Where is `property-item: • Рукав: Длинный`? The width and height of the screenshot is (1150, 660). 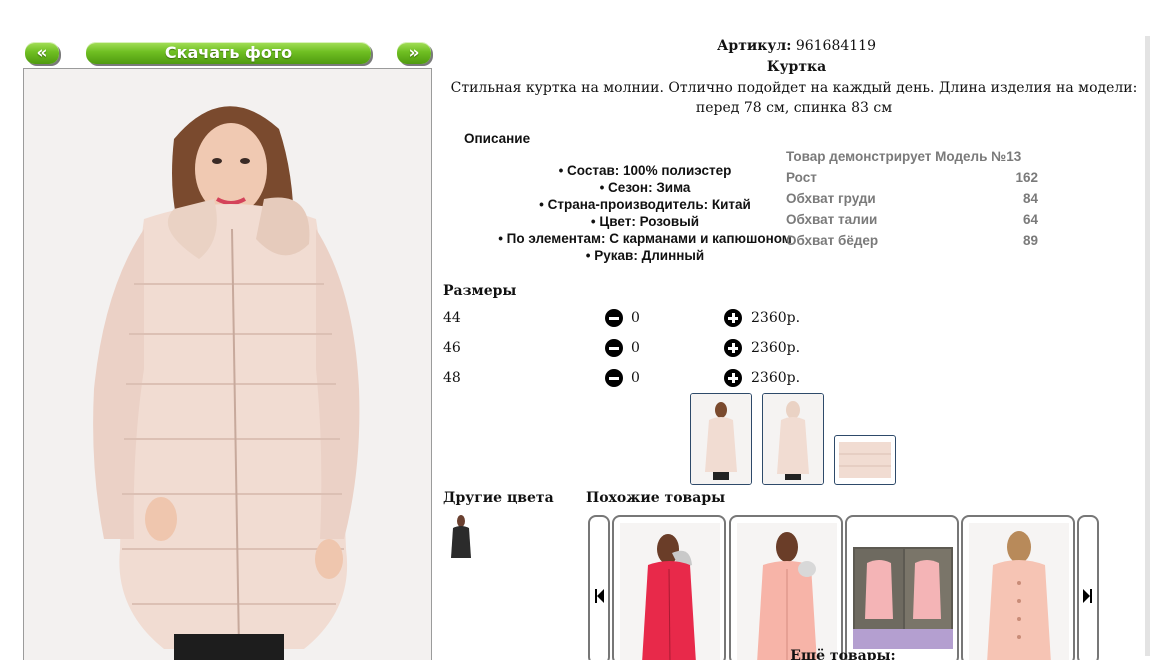 property-item: • Рукав: Длинный is located at coordinates (645, 255).